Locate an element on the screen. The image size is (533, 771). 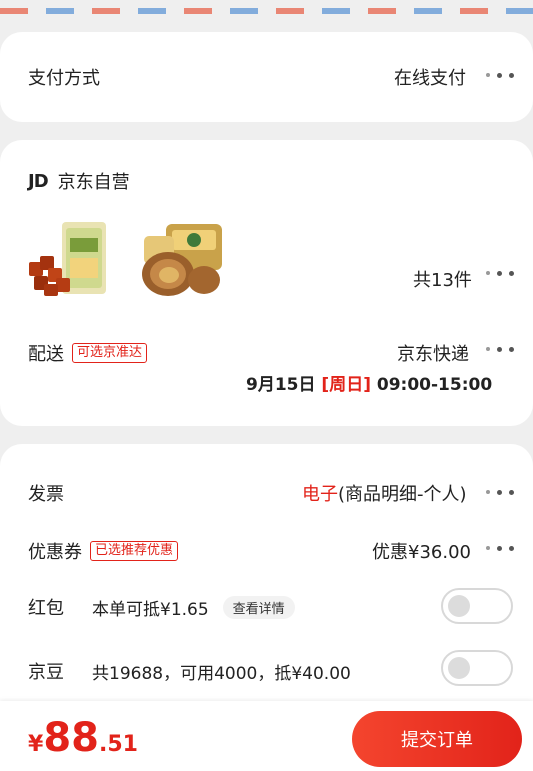
invoice-detail: (商品明细-个人) is located at coordinates (402, 494).